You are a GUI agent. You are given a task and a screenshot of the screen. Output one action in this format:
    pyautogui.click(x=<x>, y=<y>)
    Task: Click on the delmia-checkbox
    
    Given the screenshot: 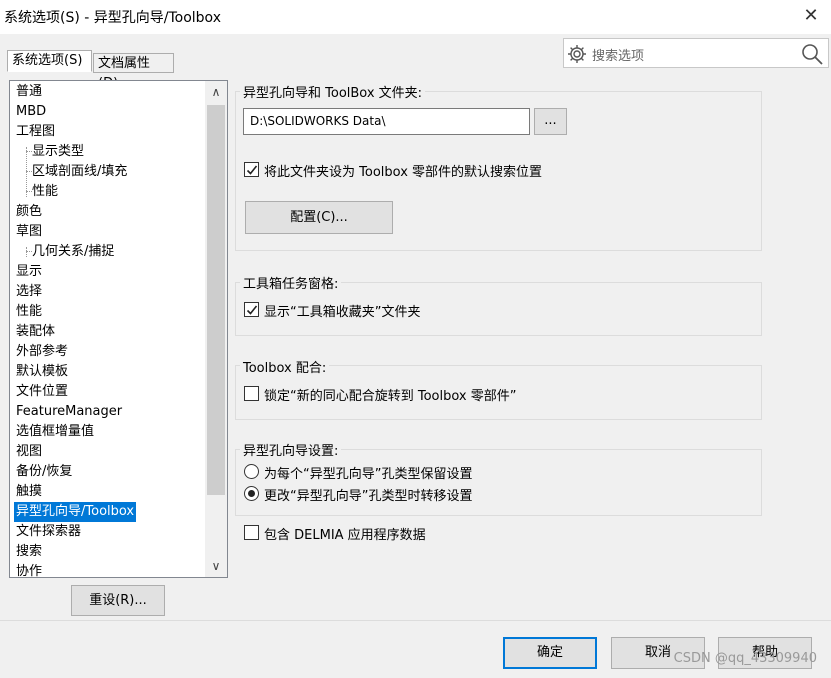 What is the action you would take?
    pyautogui.click(x=251, y=532)
    